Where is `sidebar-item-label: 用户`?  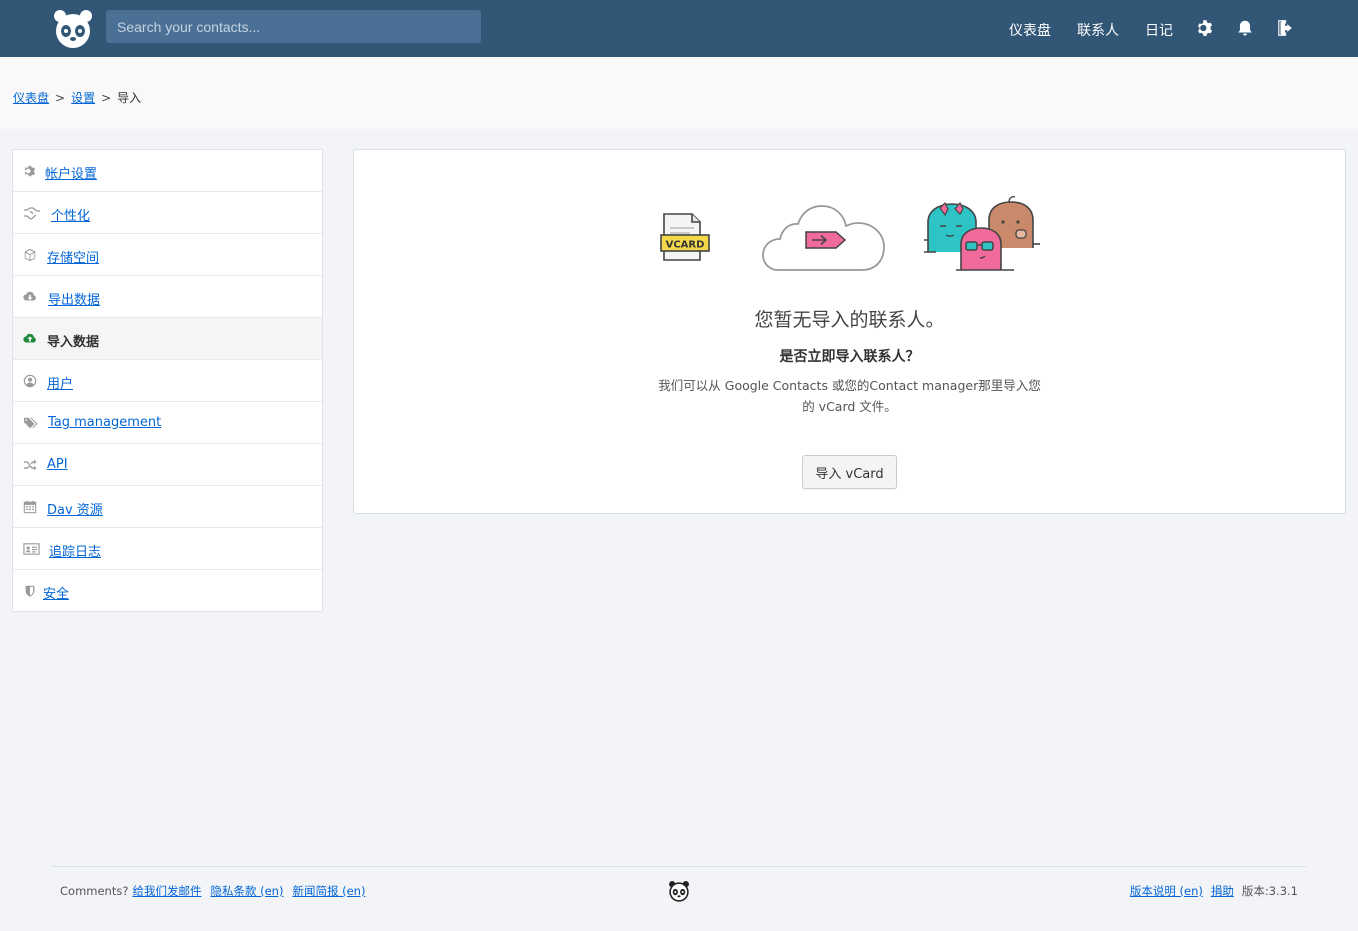
sidebar-item-label: 用户 is located at coordinates (60, 384).